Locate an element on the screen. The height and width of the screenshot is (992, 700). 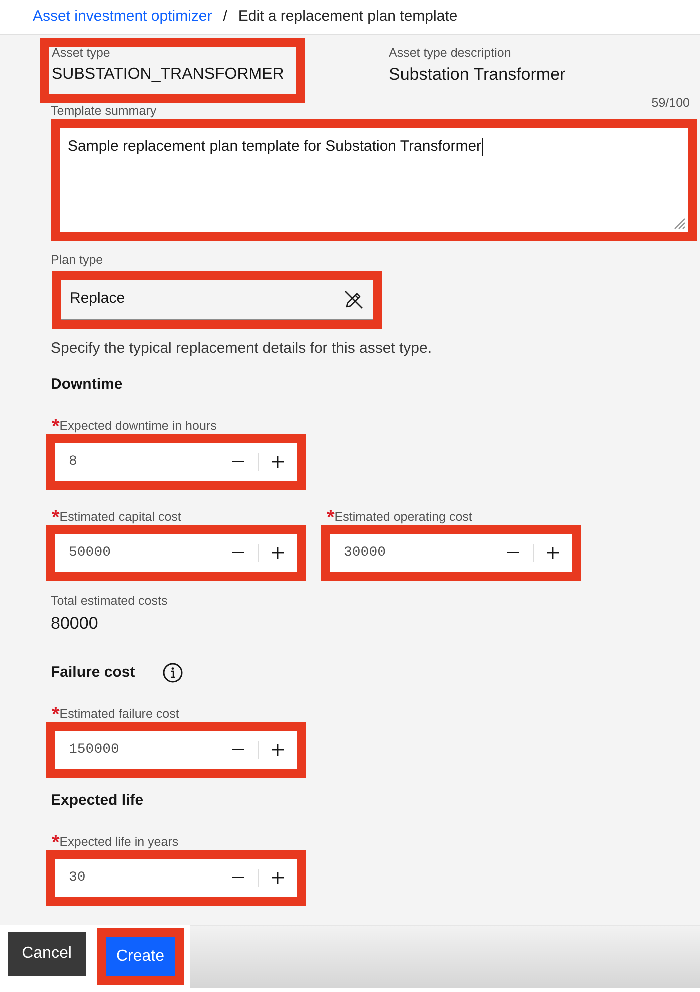
field-label: Asset type description is located at coordinates (450, 53).